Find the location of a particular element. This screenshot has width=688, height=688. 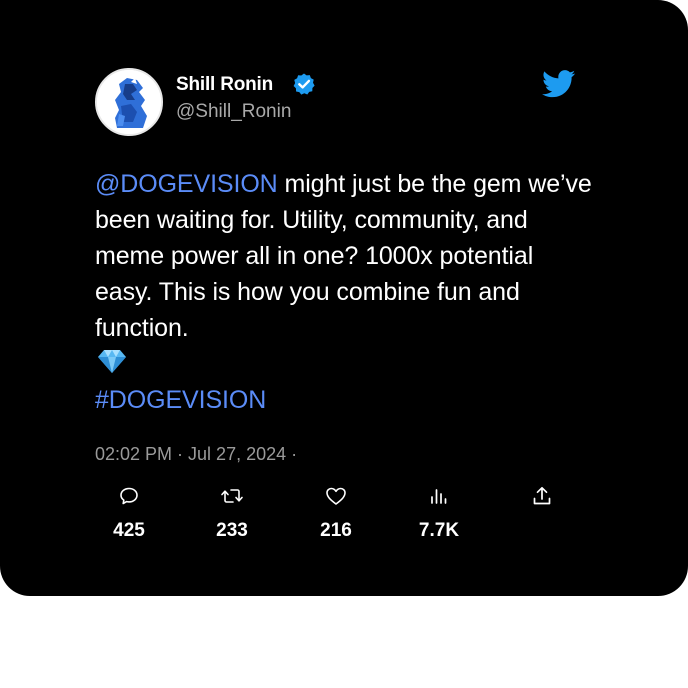

emoji-line is located at coordinates (345, 364).